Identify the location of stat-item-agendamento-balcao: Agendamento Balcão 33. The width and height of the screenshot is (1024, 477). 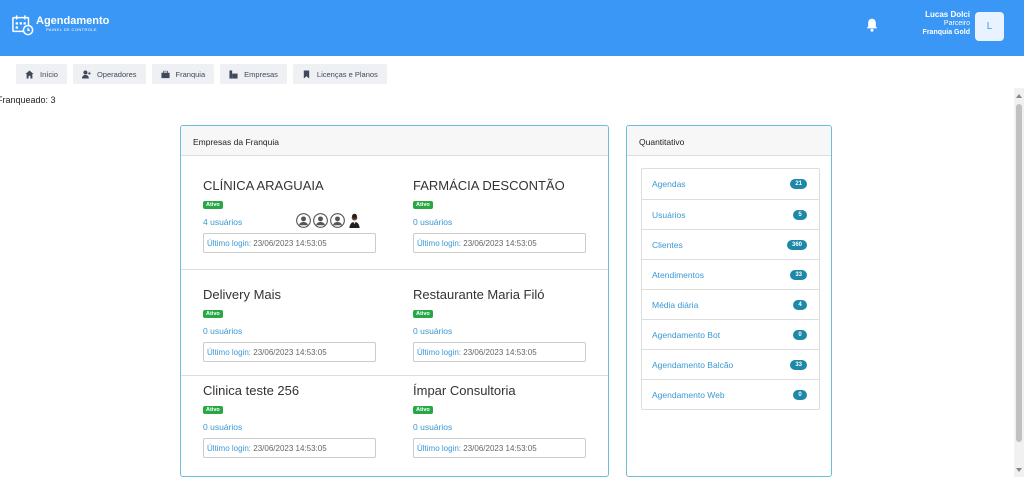
(730, 364).